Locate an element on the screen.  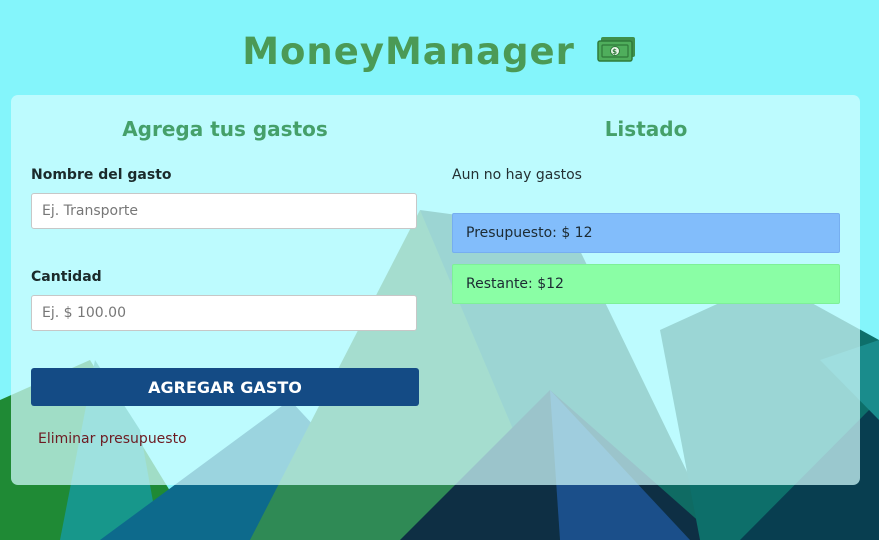
app-header: MoneyManager $ is located at coordinates (439, 52).